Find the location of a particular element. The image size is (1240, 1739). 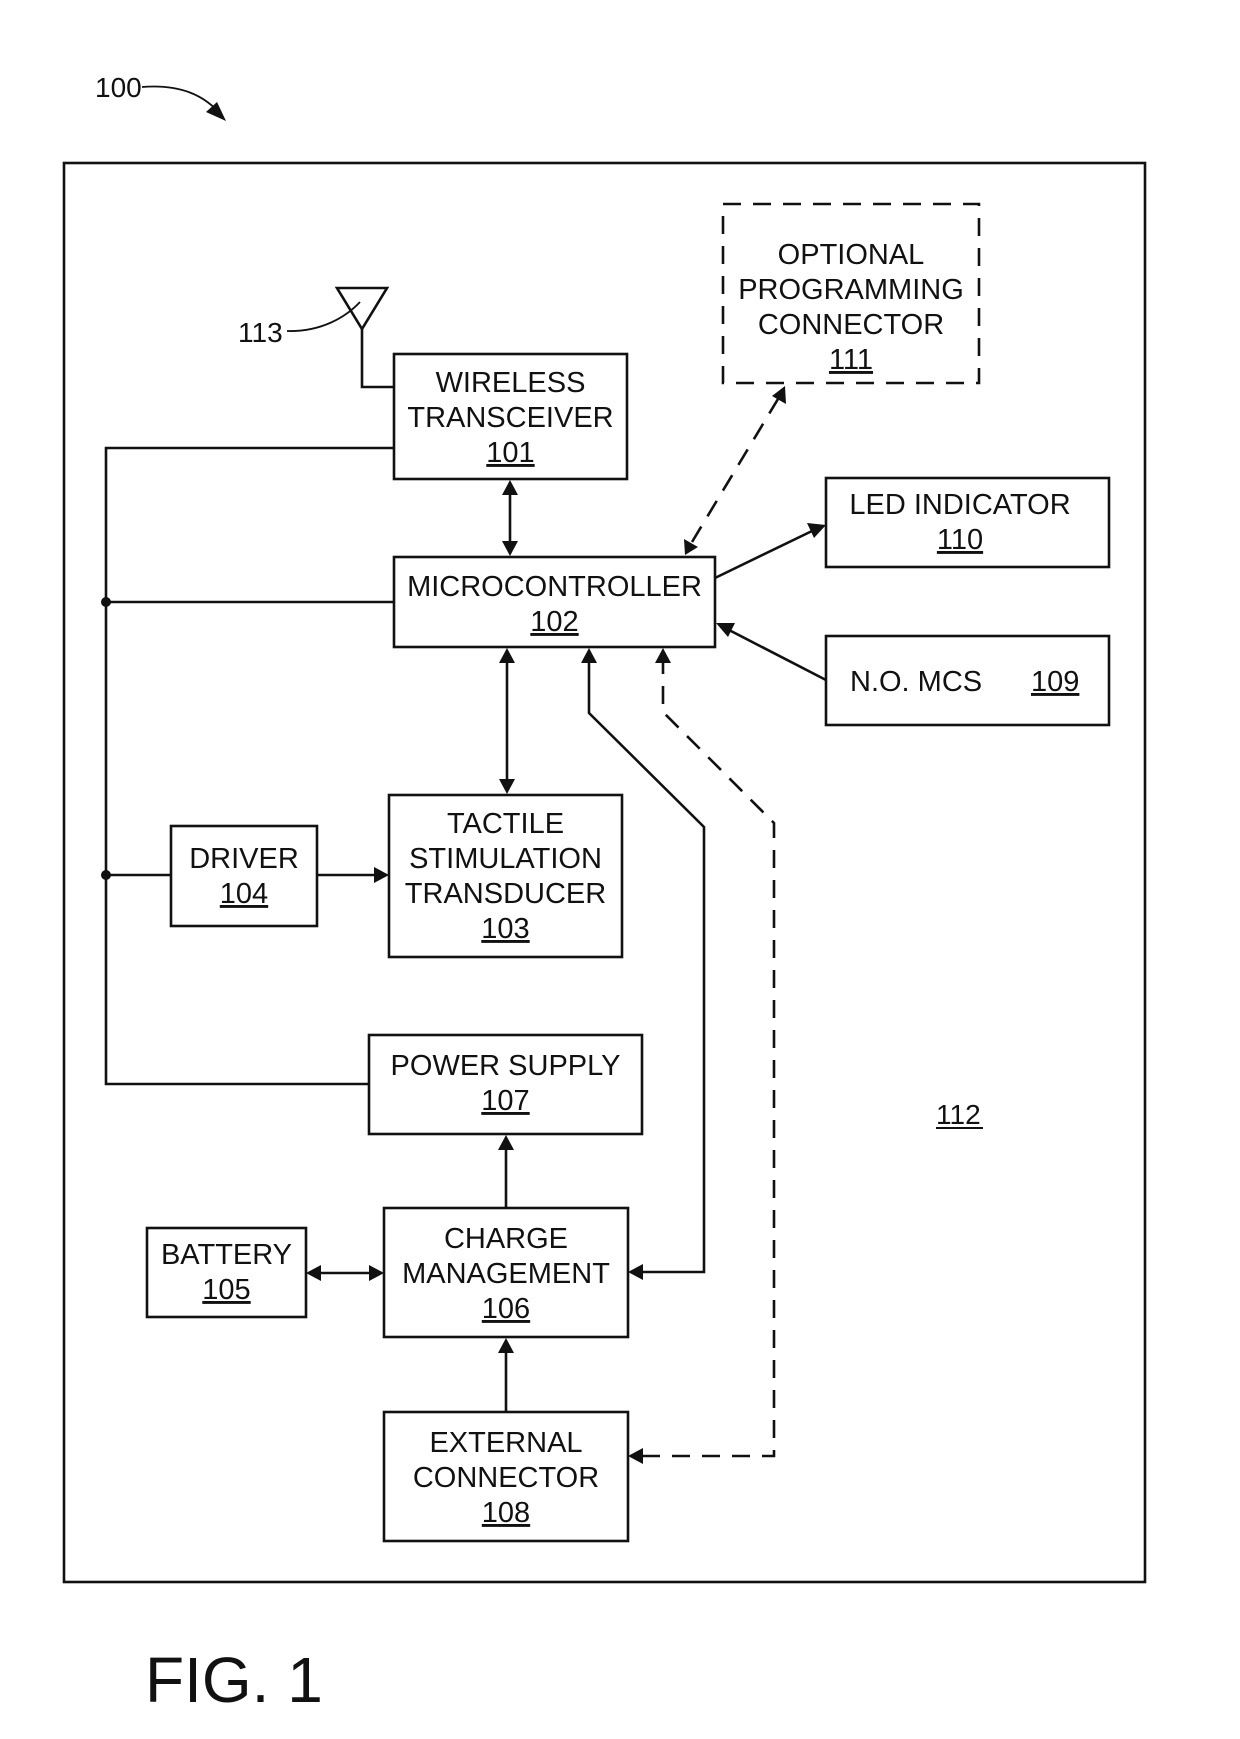

block-ref: 106 is located at coordinates (506, 1309).